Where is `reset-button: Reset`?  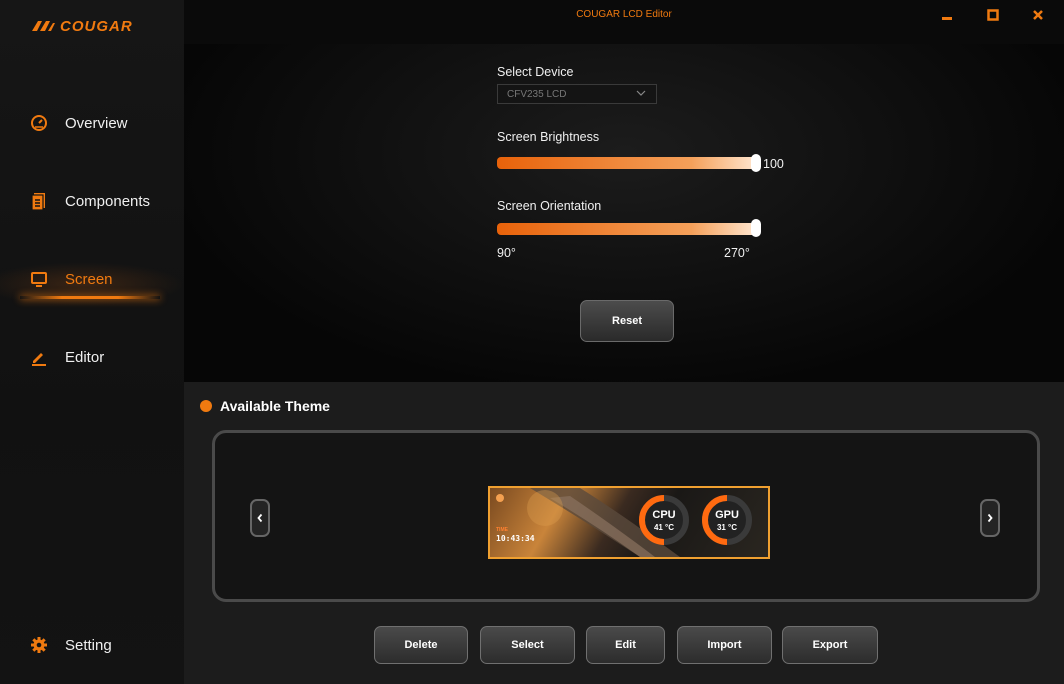
reset-button: Reset is located at coordinates (627, 321).